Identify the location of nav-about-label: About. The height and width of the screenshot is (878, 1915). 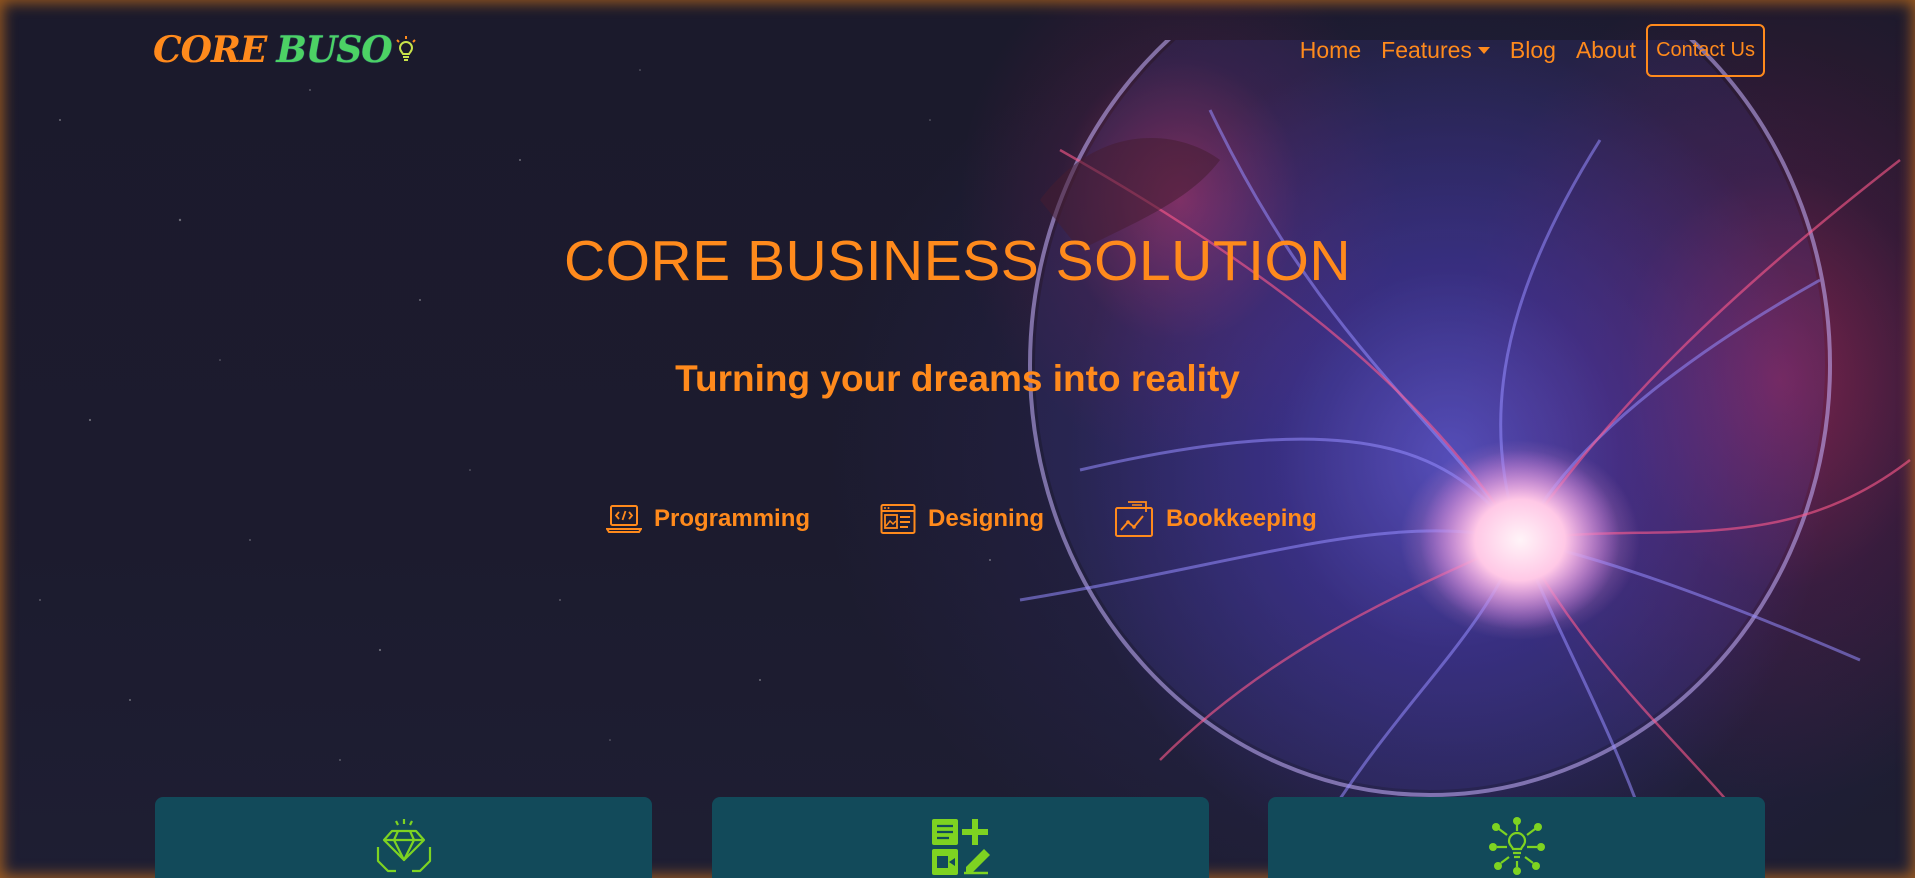
(1606, 49).